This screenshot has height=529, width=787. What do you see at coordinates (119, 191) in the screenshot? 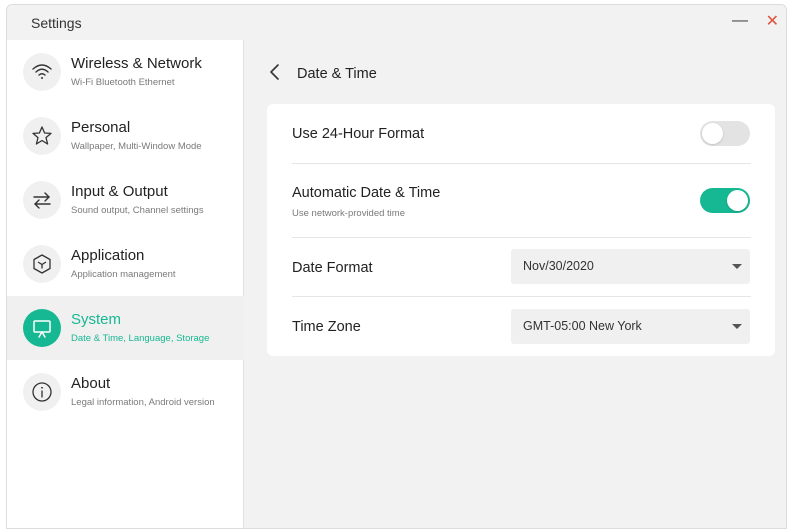
I see `sidebar-item-label: Input & Output` at bounding box center [119, 191].